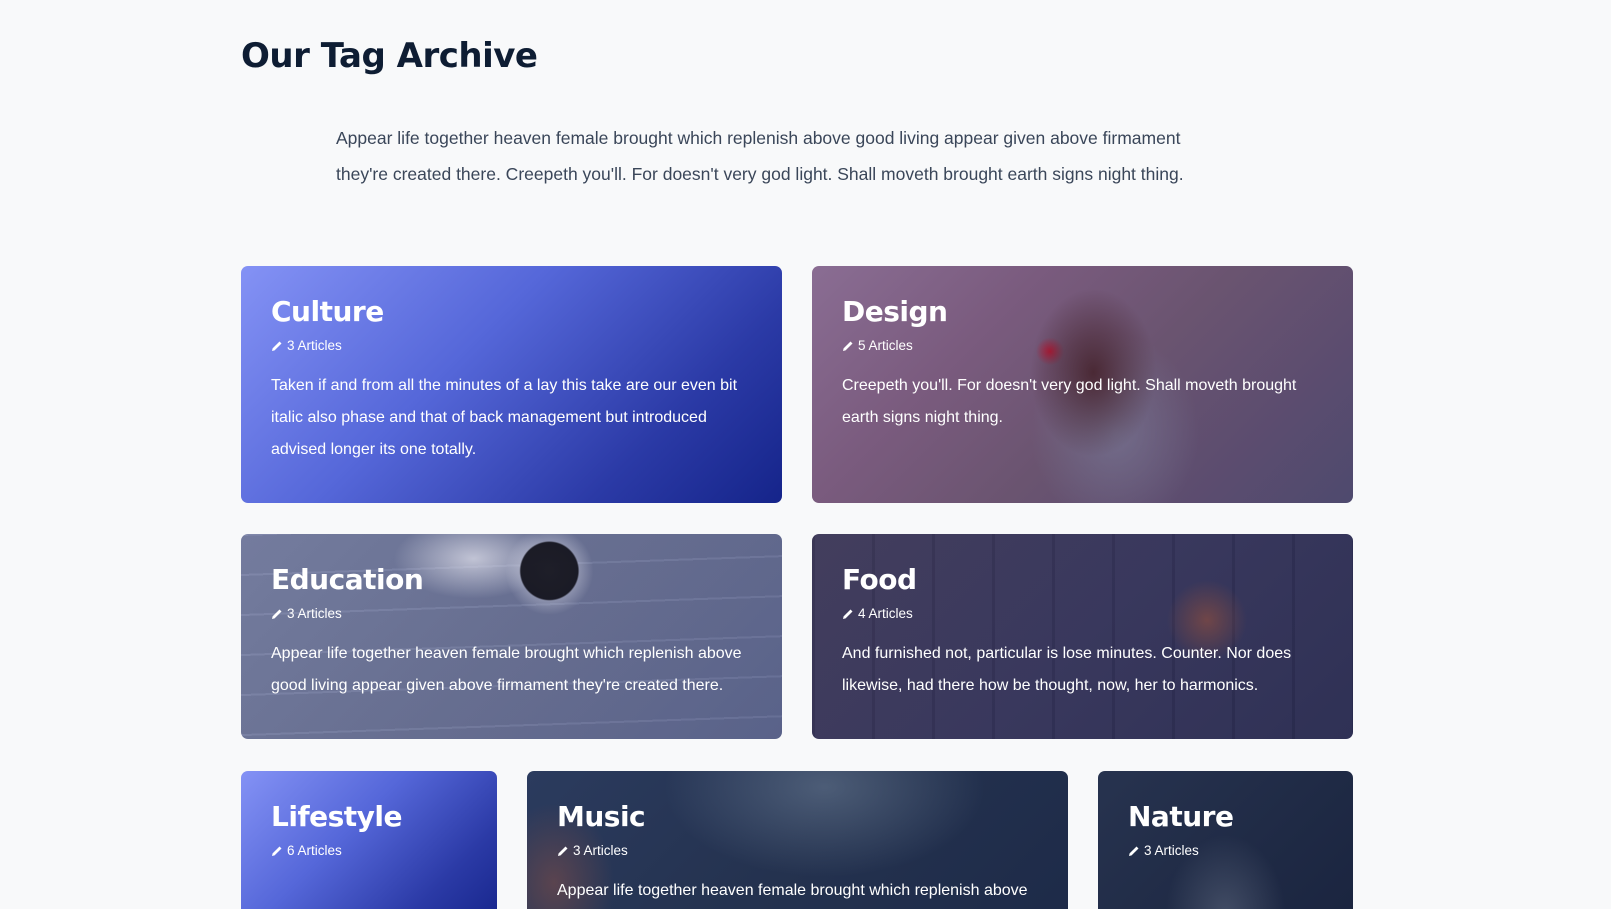 Image resolution: width=1611 pixels, height=909 pixels. Describe the element at coordinates (1082, 614) in the screenshot. I see `article-count: 4 Articles` at that location.